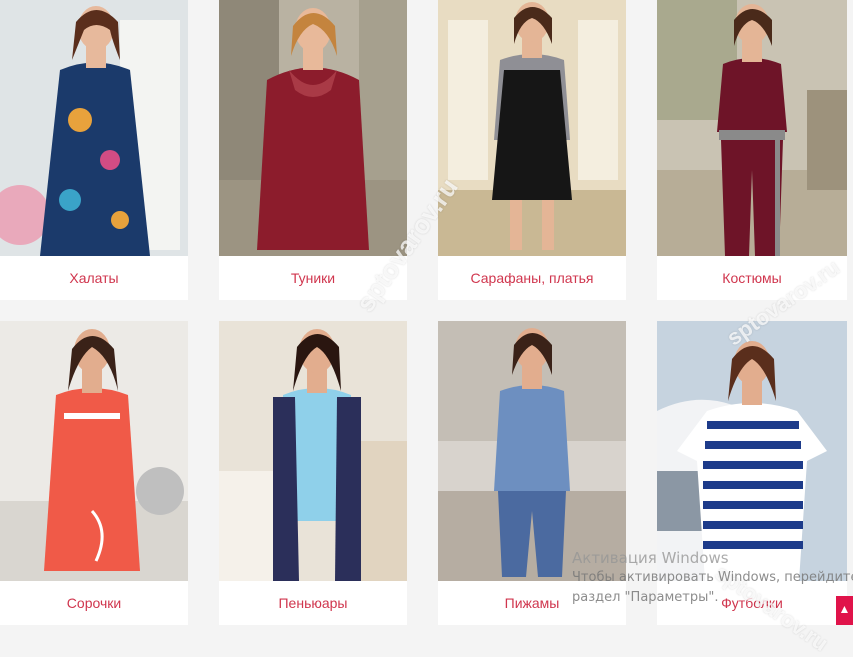  What do you see at coordinates (94, 278) in the screenshot?
I see `category-label: Халаты` at bounding box center [94, 278].